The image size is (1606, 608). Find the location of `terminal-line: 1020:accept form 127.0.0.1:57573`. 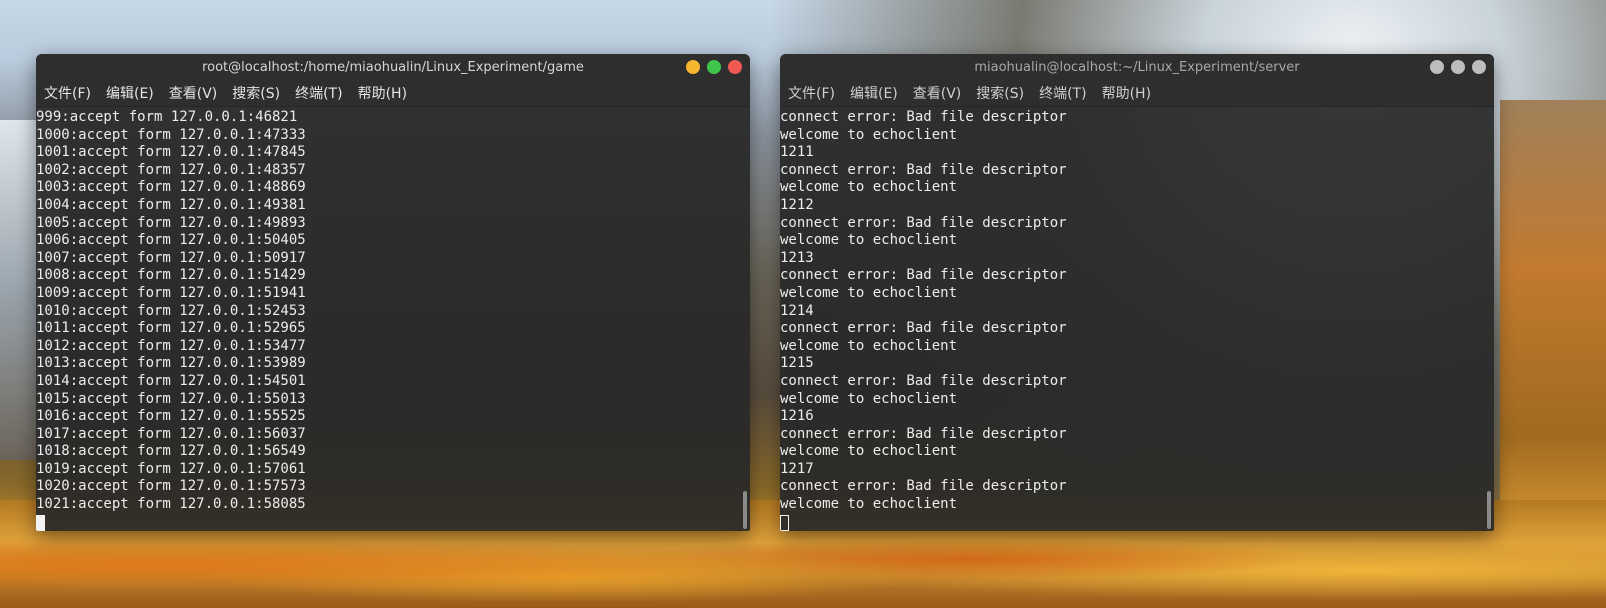

terminal-line: 1020:accept form 127.0.0.1:57573 is located at coordinates (171, 486).